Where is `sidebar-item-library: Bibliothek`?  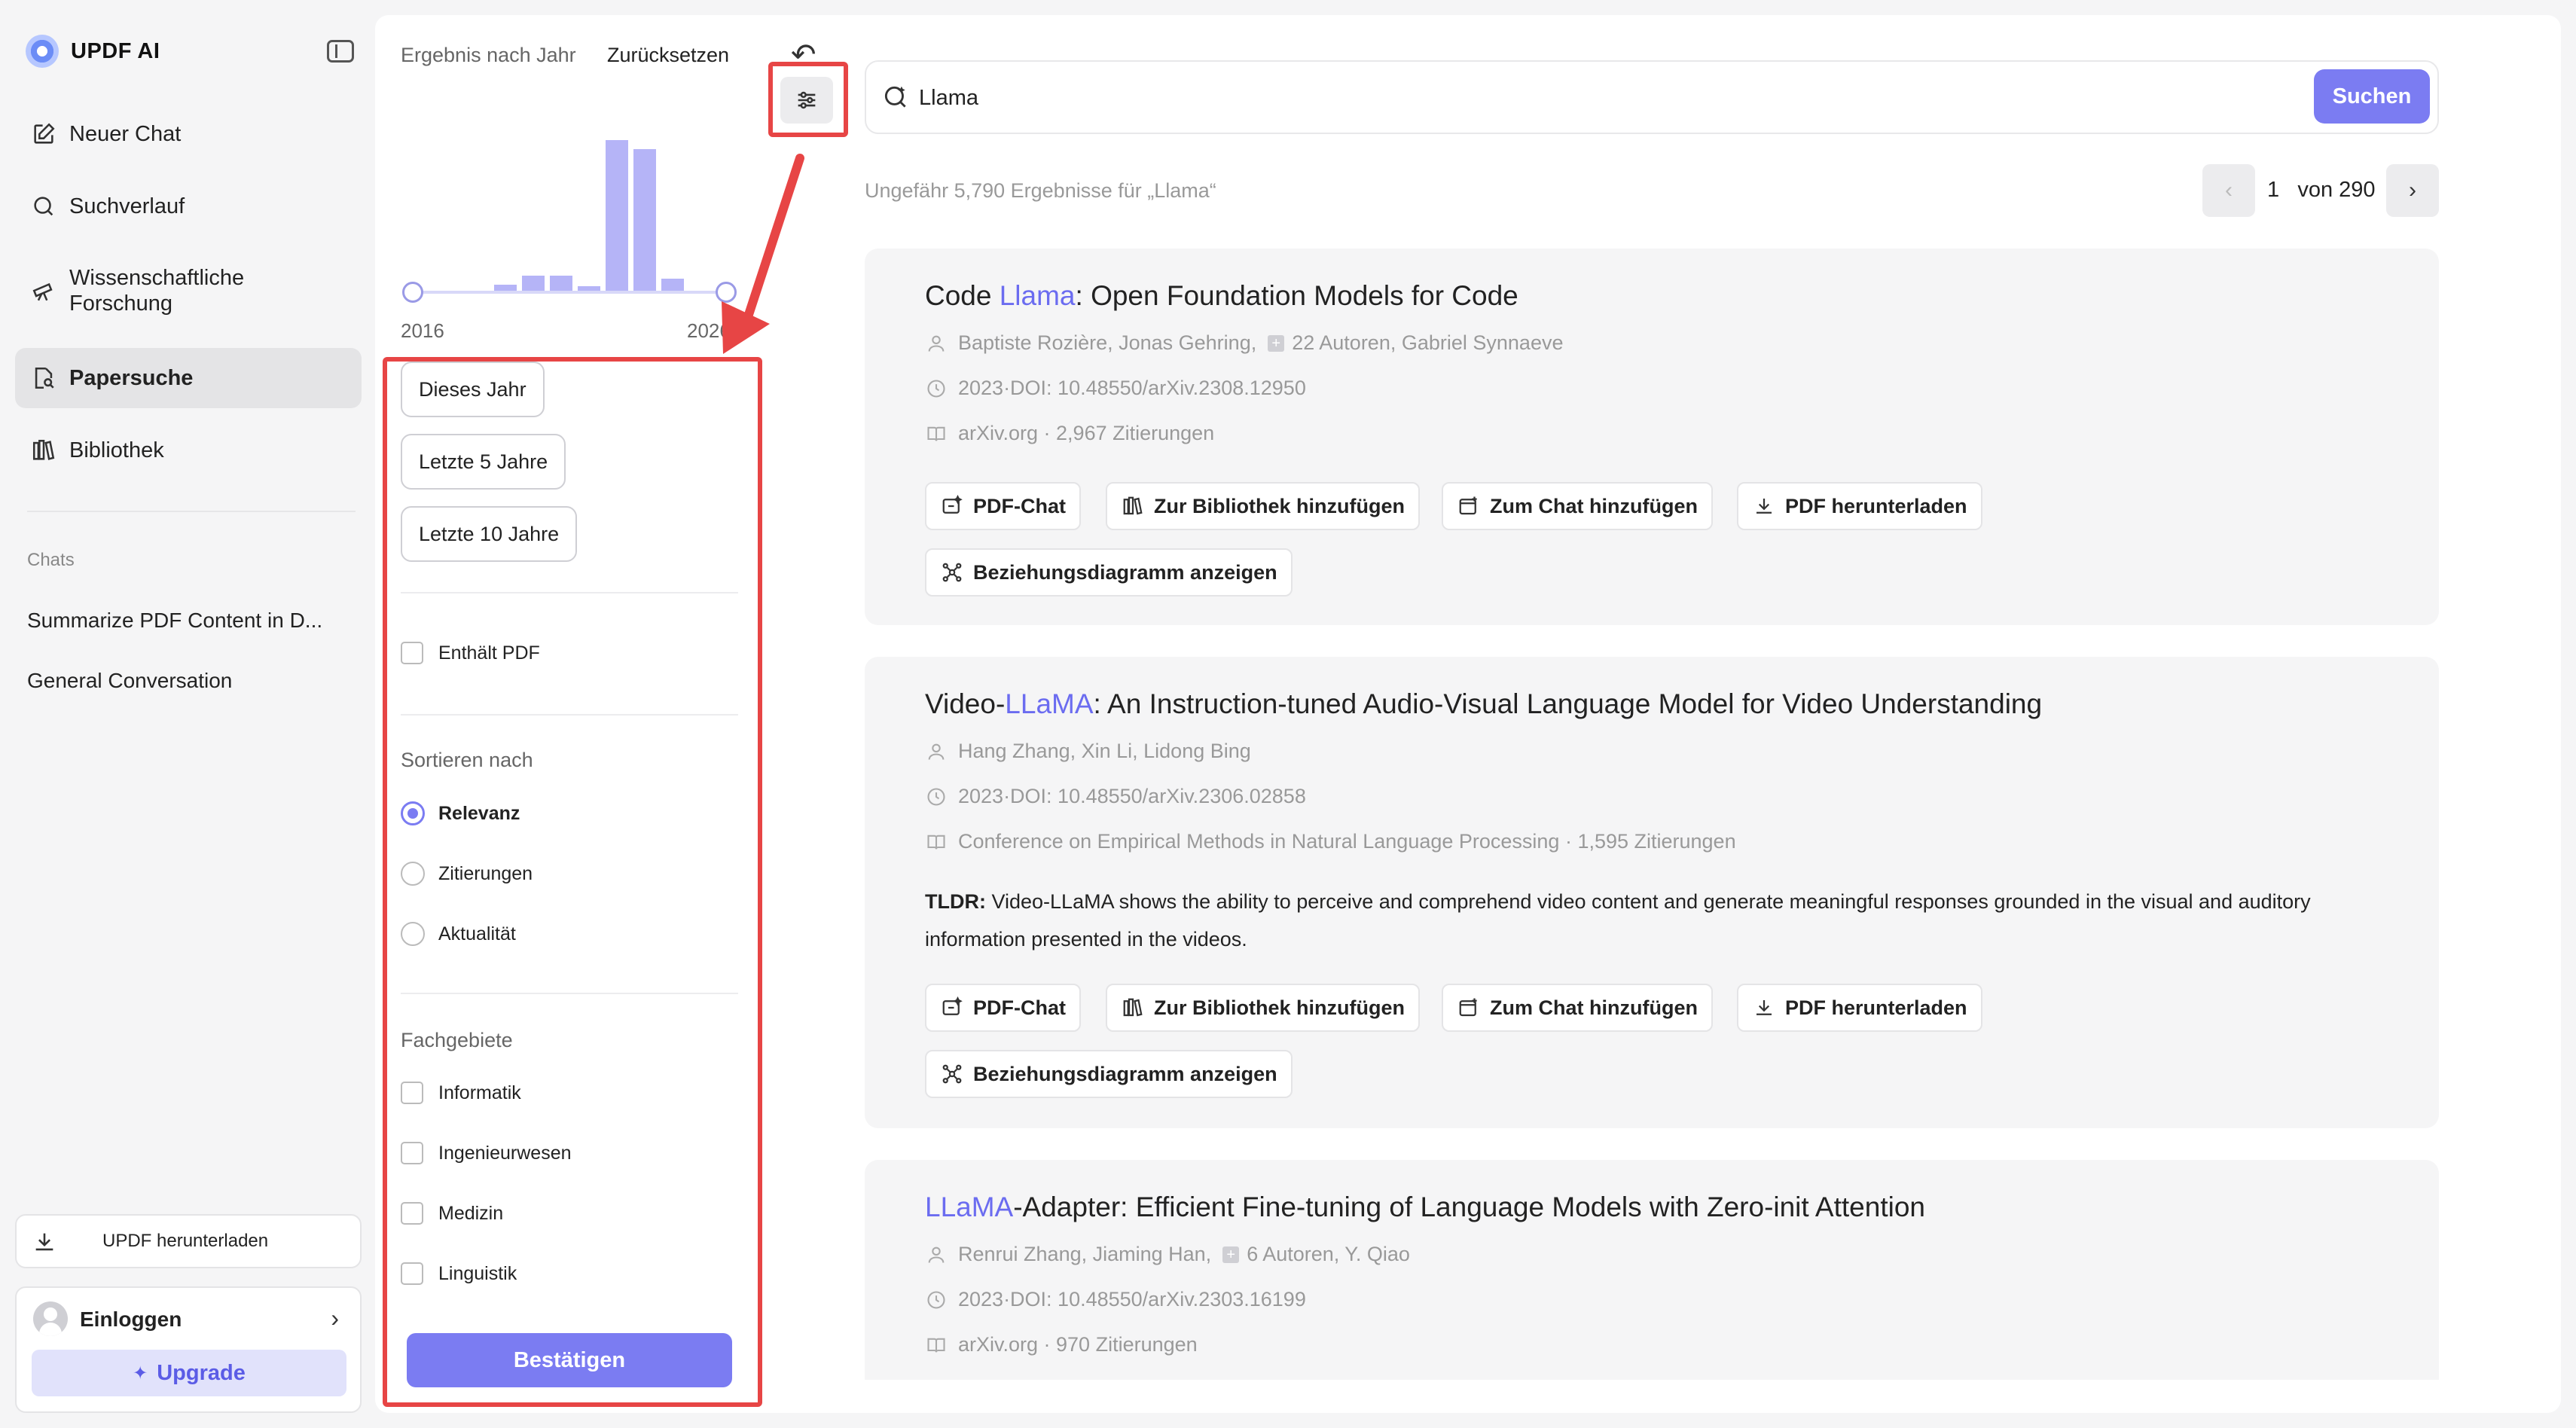 sidebar-item-library: Bibliothek is located at coordinates (189, 450).